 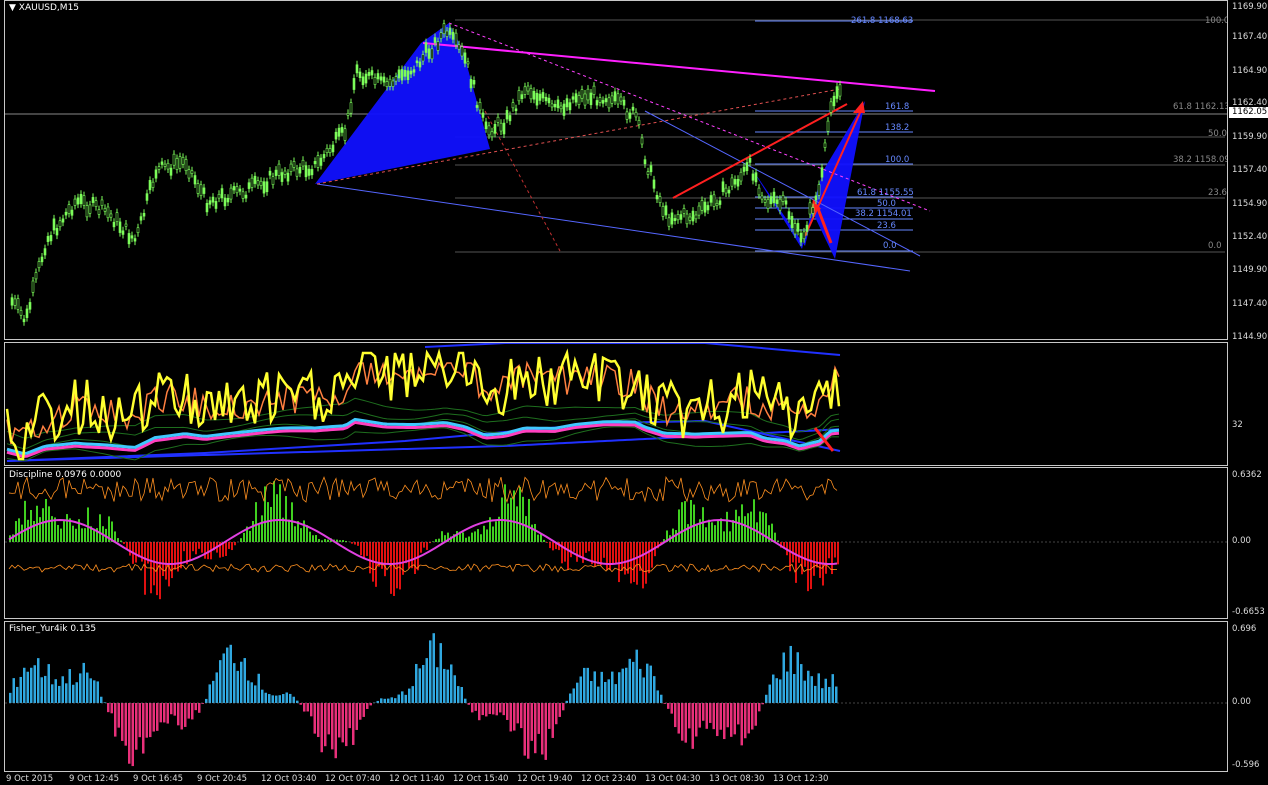 What do you see at coordinates (14, 8) in the screenshot?
I see `collapse-icon: ▼` at bounding box center [14, 8].